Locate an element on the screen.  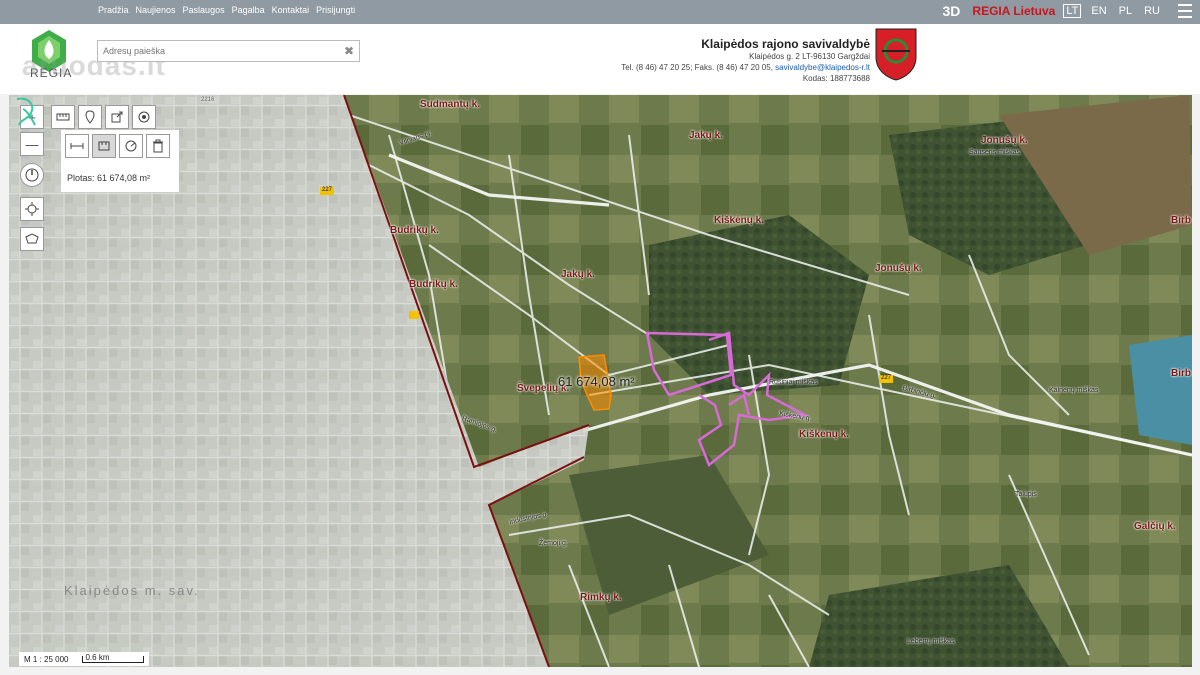
measure-radius-button is located at coordinates (131, 146).